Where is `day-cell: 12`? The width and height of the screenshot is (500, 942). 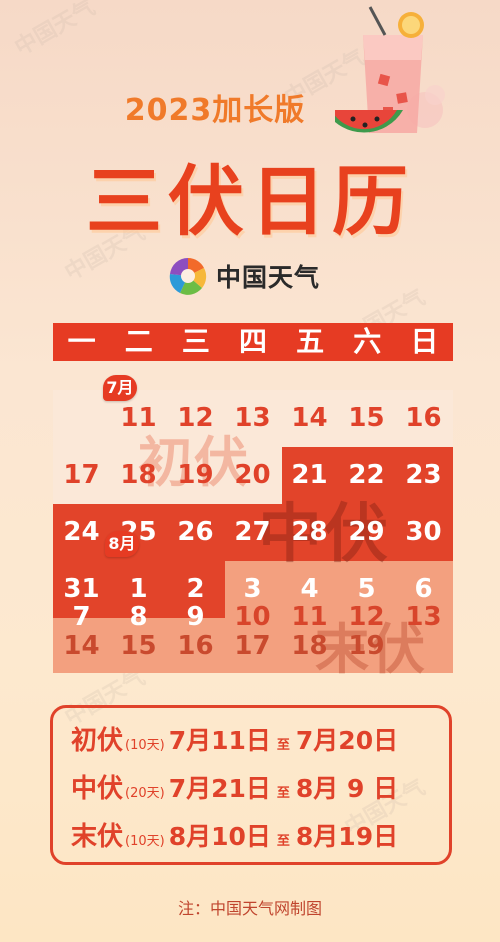 day-cell: 12 is located at coordinates (195, 418).